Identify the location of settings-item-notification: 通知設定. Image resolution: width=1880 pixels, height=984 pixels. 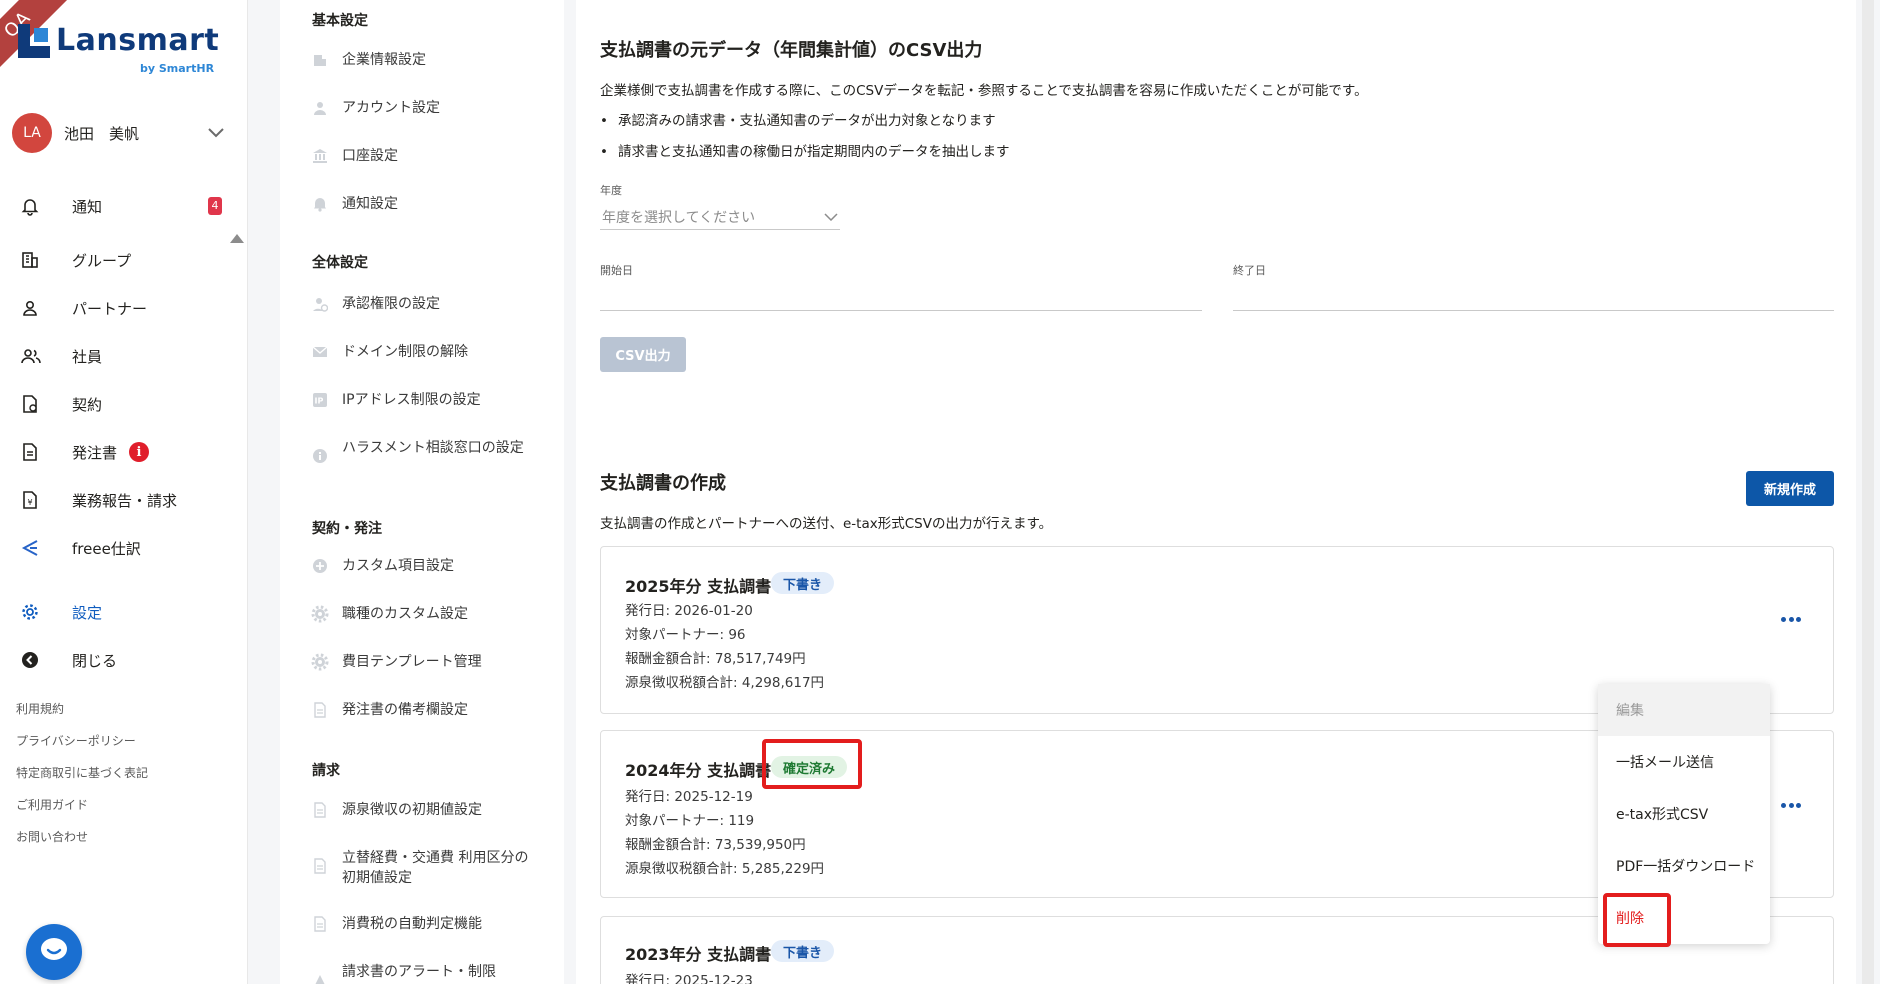
(420, 204).